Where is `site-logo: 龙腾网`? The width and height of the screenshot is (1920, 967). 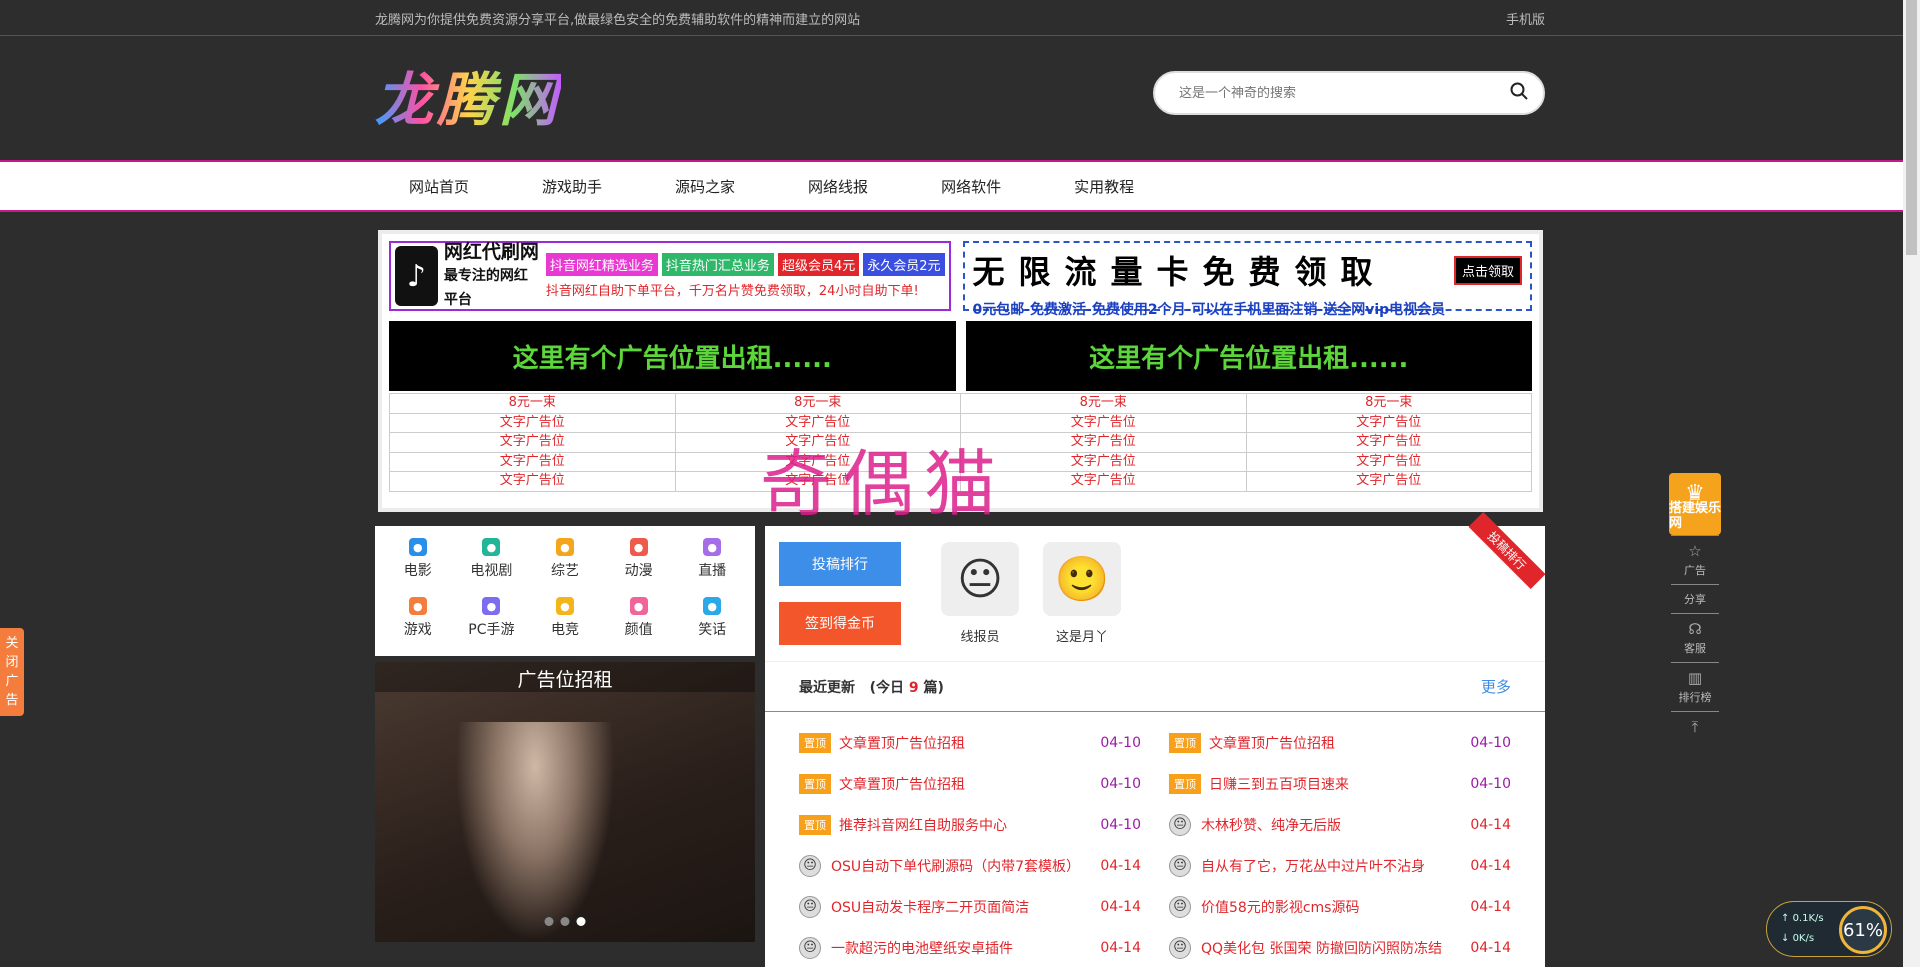
site-logo: 龙腾网 is located at coordinates (468, 97).